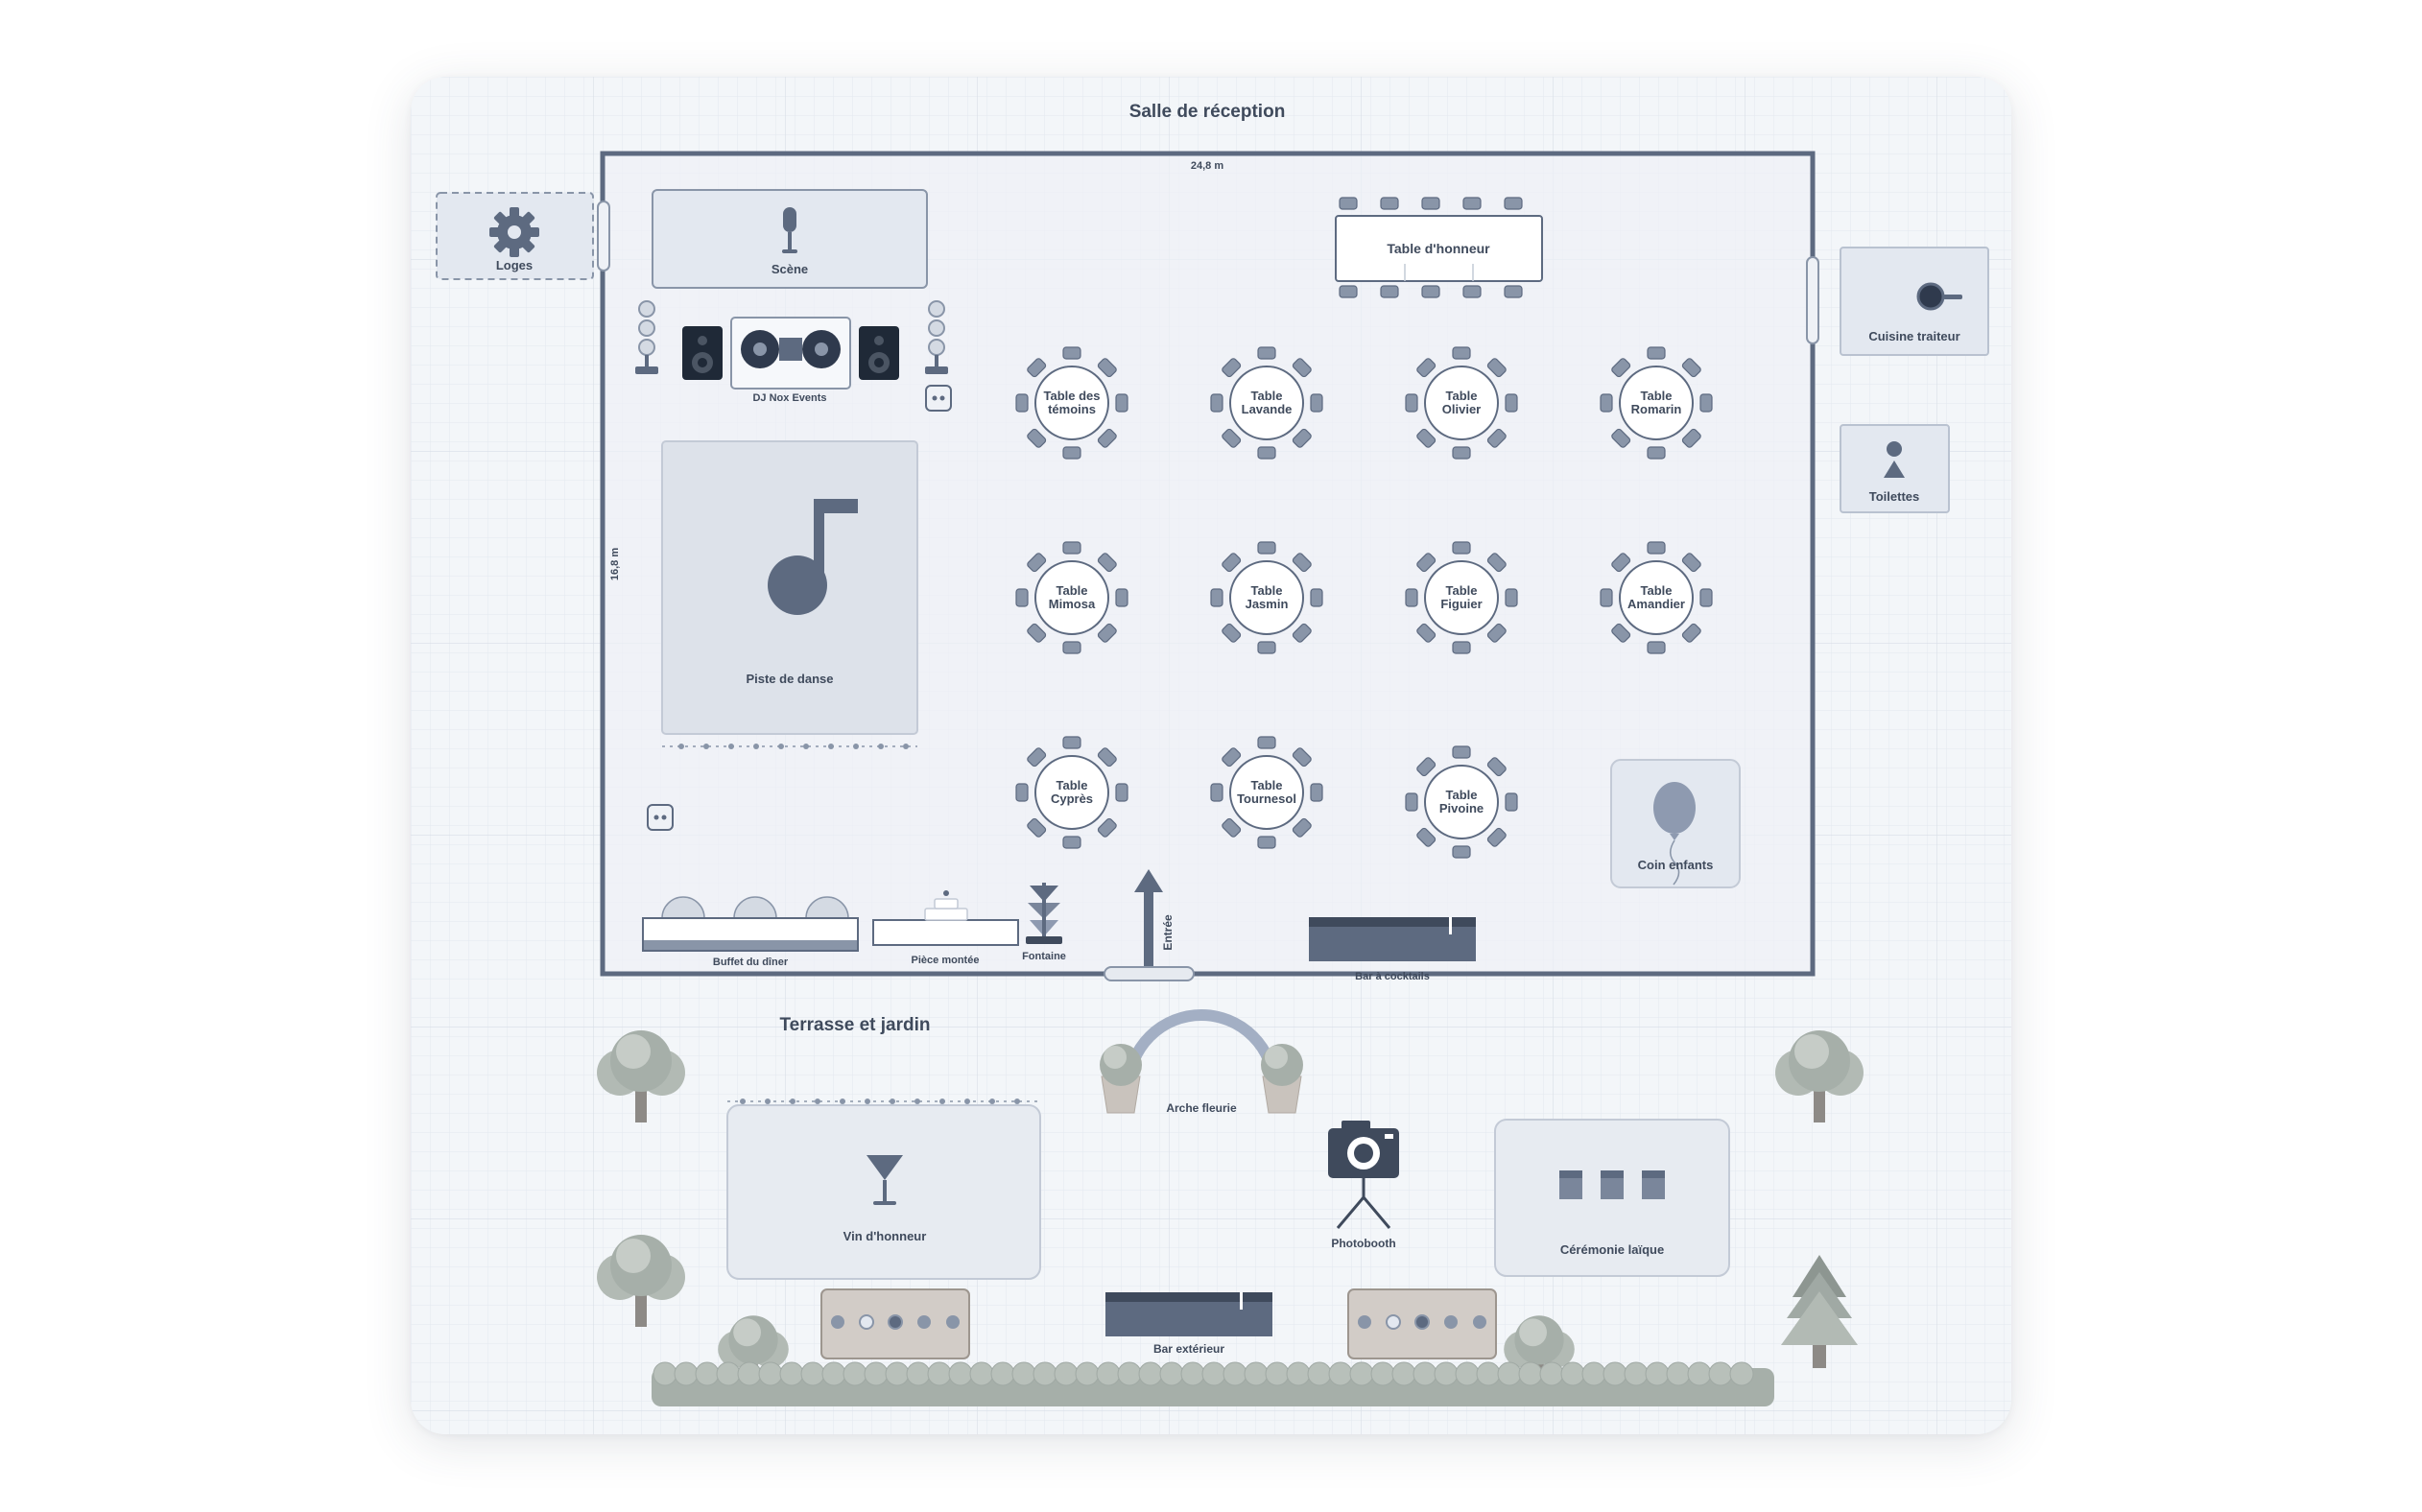 The width and height of the screenshot is (2422, 1512). What do you see at coordinates (1266, 798) in the screenshot?
I see `table-name-line2: Tournesol` at bounding box center [1266, 798].